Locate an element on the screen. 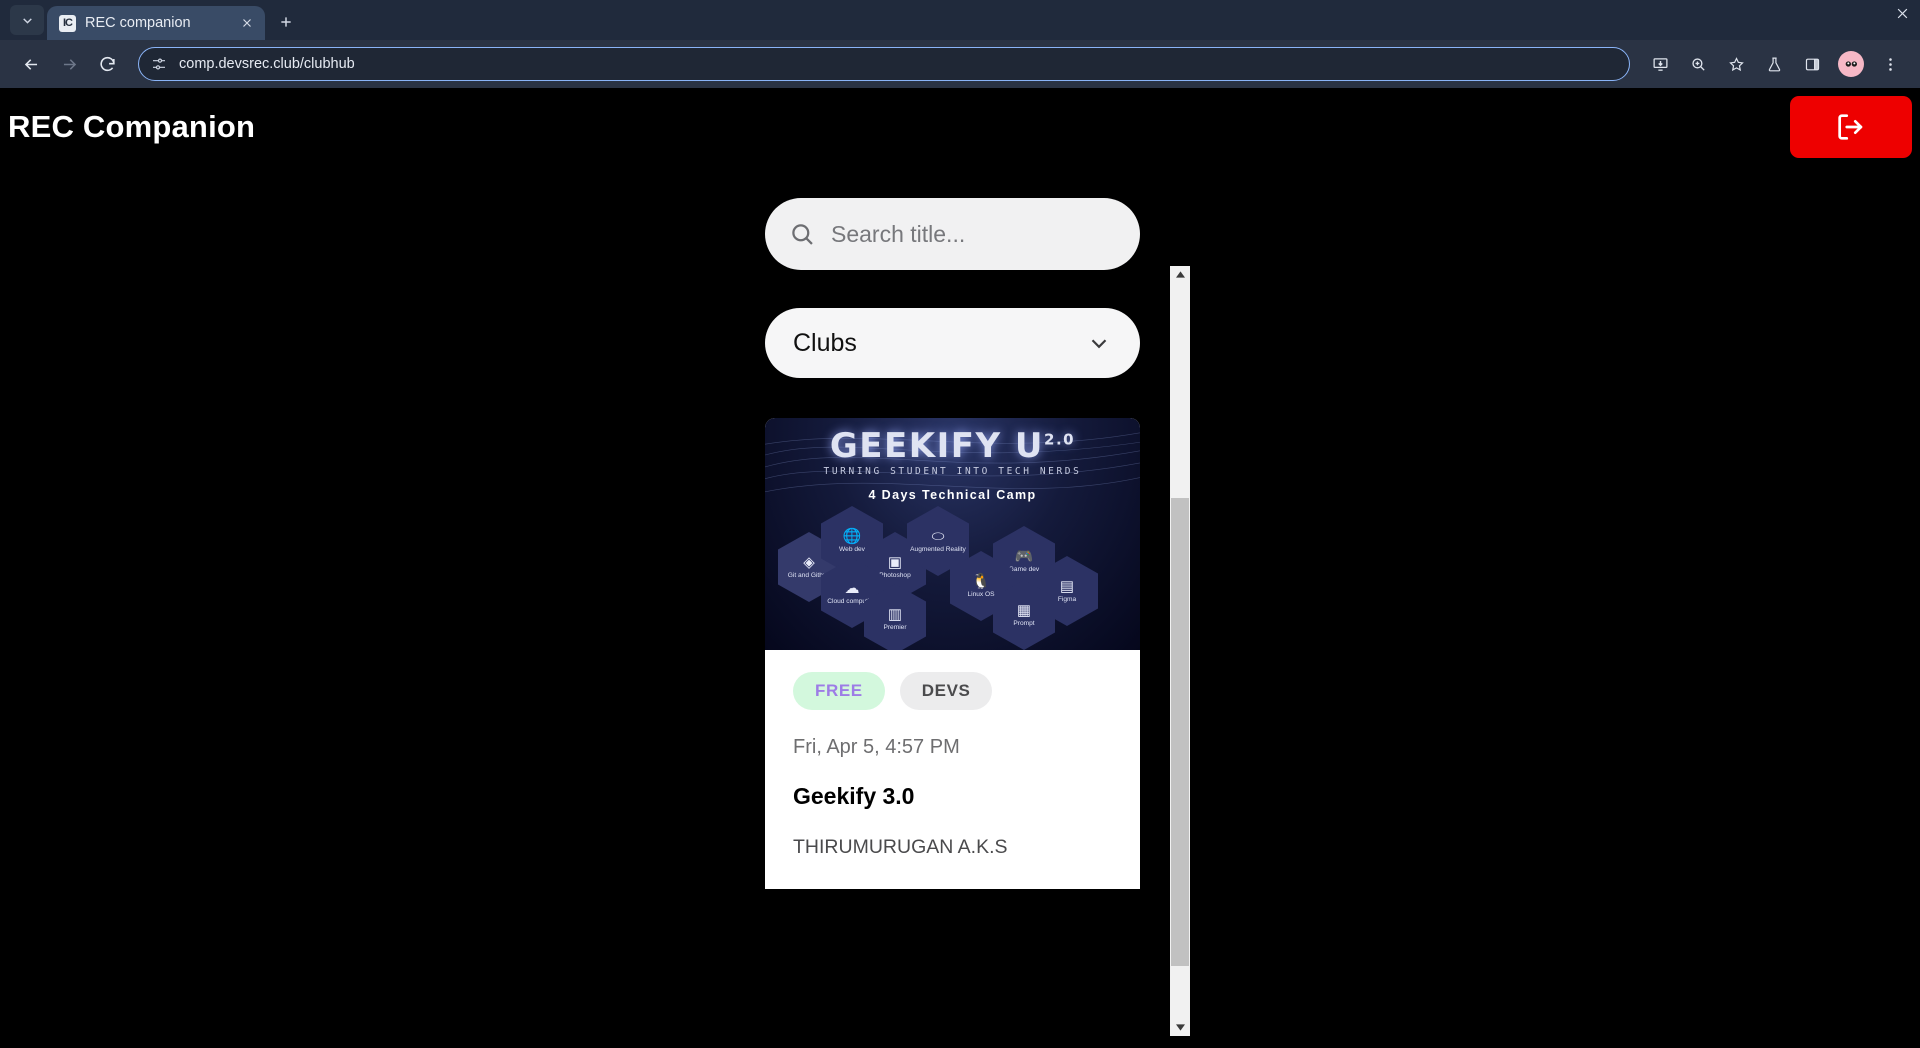 The width and height of the screenshot is (1920, 1048). poster-title: GEEKIFY U2.0 is located at coordinates (952, 446).